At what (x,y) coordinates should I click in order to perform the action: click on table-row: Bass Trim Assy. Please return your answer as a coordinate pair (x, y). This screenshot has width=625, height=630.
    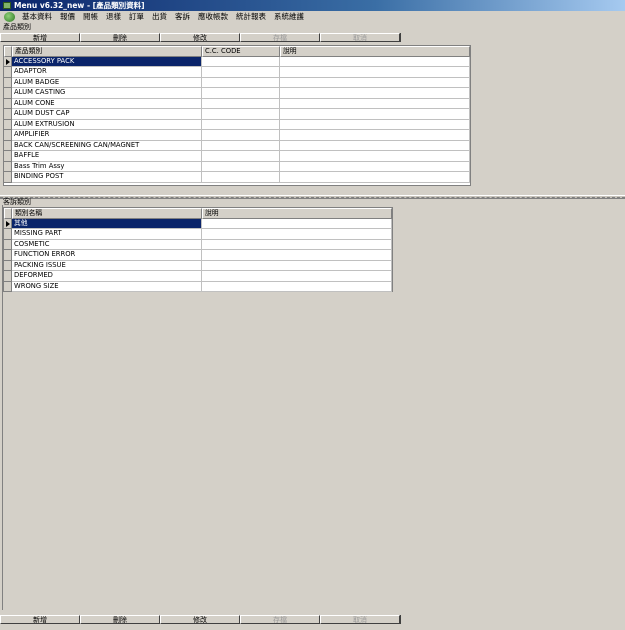
    Looking at the image, I should click on (237, 166).